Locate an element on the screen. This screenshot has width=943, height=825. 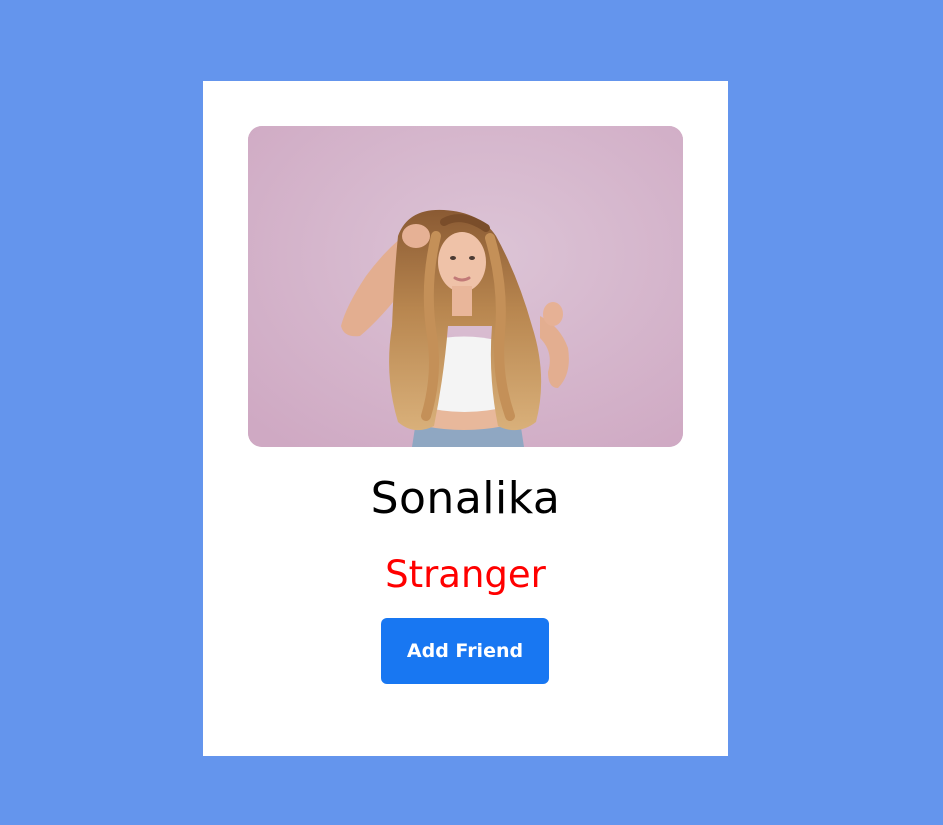
add-friend-button: Add Friend is located at coordinates (465, 651).